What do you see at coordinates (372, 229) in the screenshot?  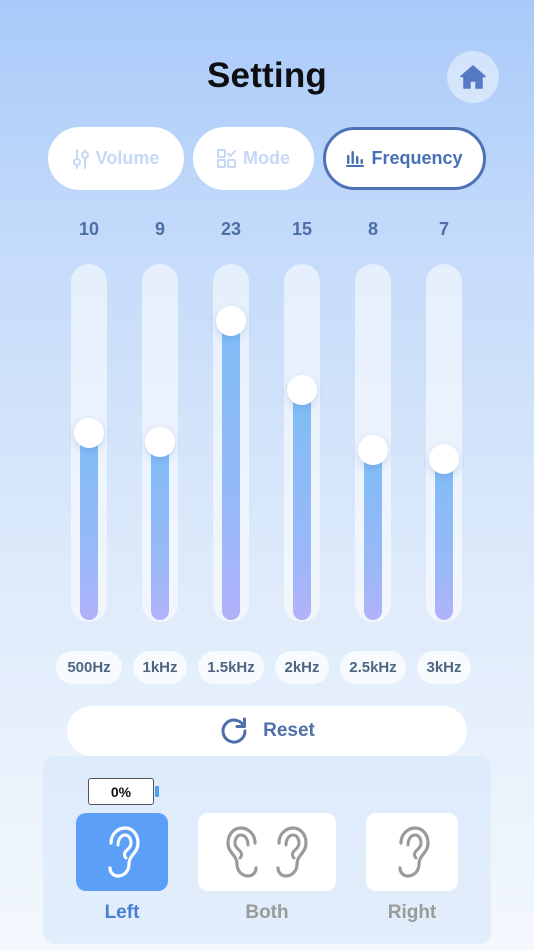 I see `band-value: 8` at bounding box center [372, 229].